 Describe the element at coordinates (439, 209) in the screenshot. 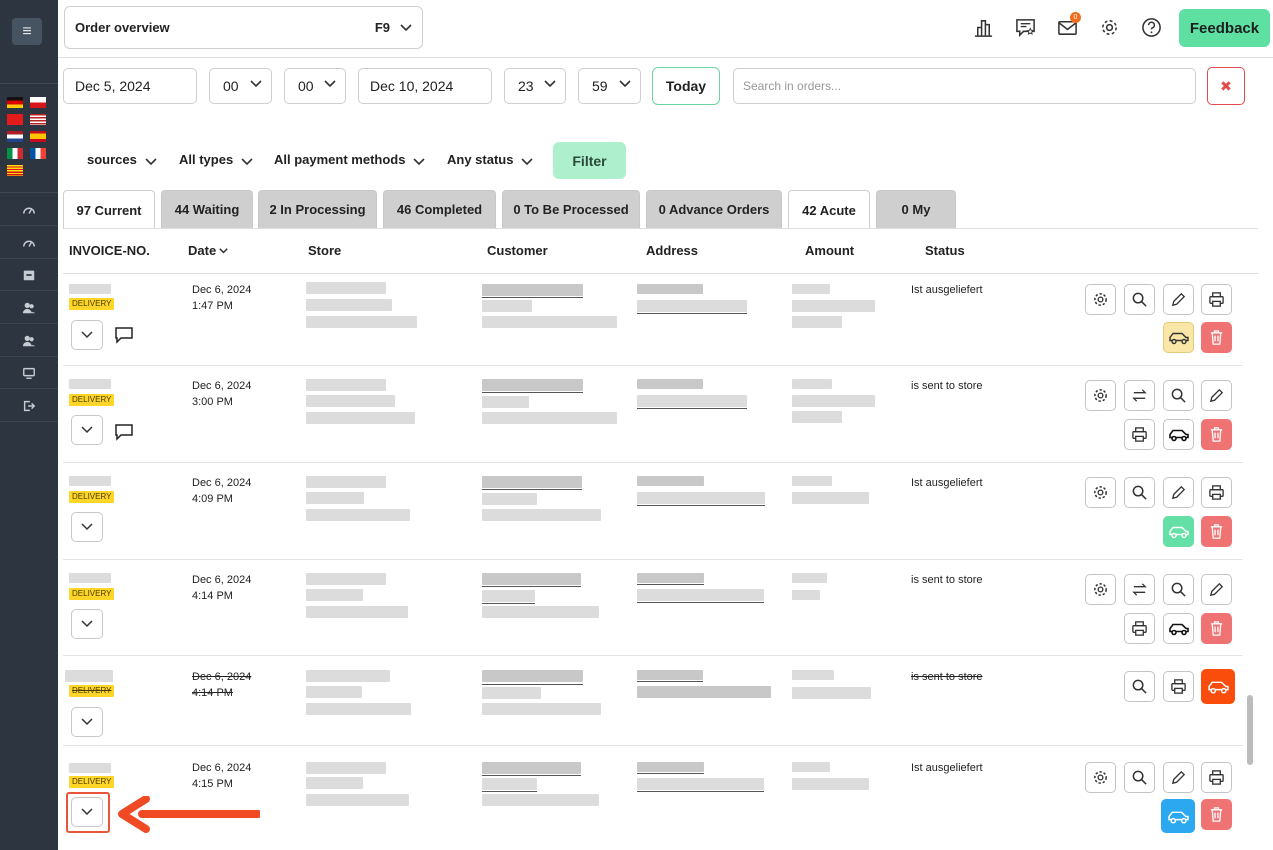

I see `tab-completed: 46 Completed` at that location.